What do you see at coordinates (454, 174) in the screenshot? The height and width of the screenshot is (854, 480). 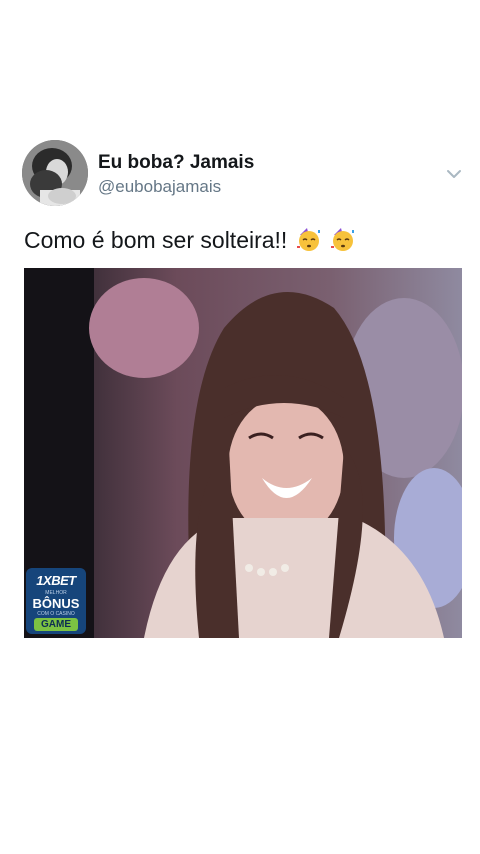 I see `chevron-down-icon` at bounding box center [454, 174].